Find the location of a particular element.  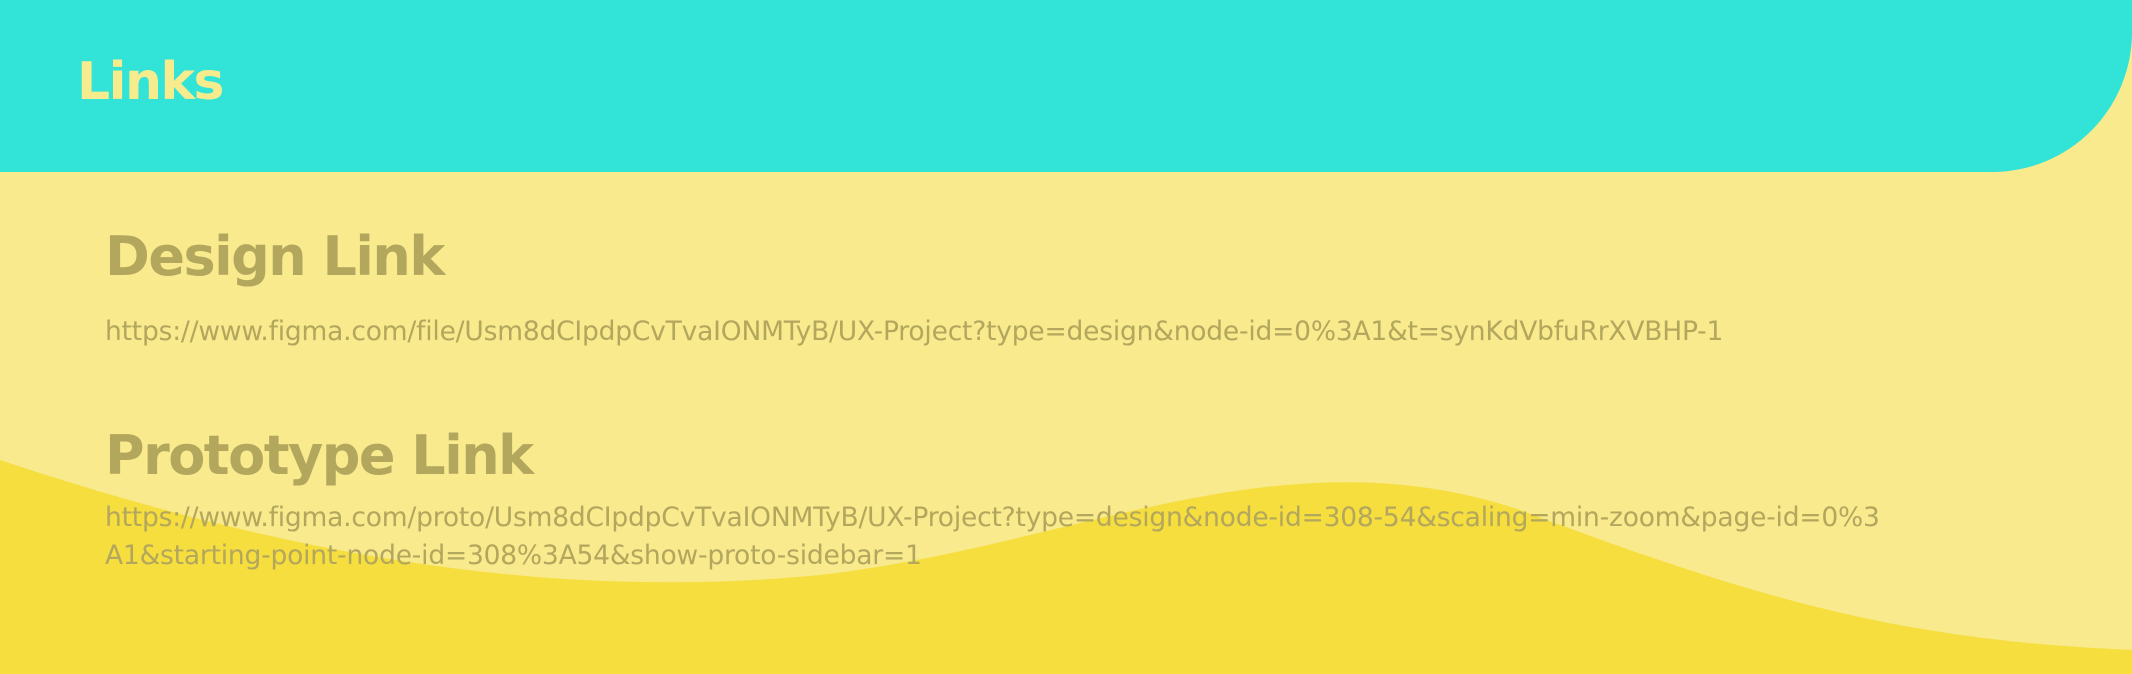

page-title: Links is located at coordinates (151, 82).